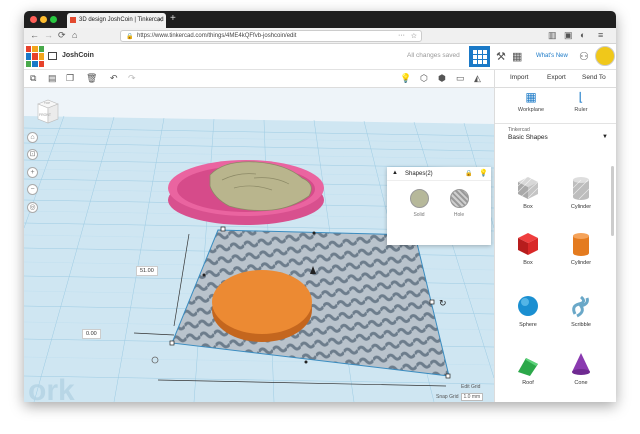  What do you see at coordinates (35, 56) in the screenshot?
I see `tinkercad-logo` at bounding box center [35, 56].